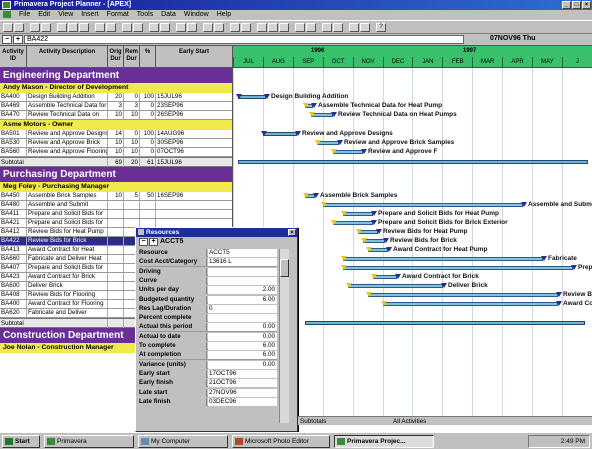  What do you see at coordinates (224, 14) in the screenshot?
I see `menu-help: Help` at bounding box center [224, 14].